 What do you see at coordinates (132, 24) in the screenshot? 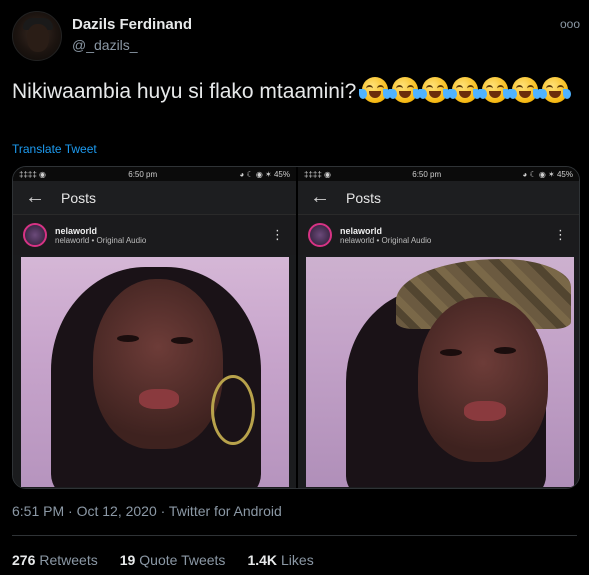
I see `author-name: Dazils Ferdinand` at bounding box center [132, 24].